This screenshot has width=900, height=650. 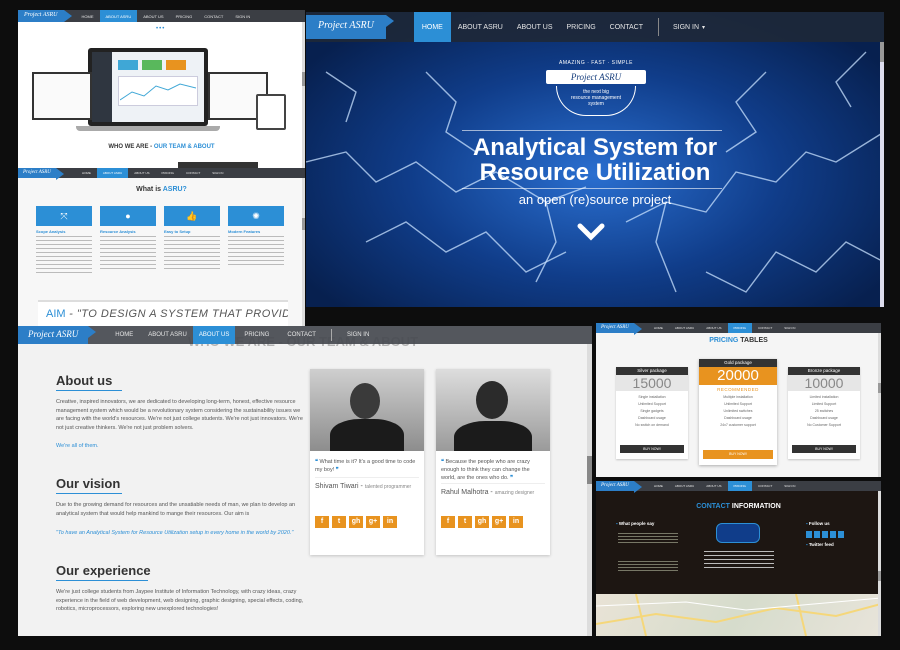 I want to click on nav-pricing-2: PRICING, so click(x=168, y=173).